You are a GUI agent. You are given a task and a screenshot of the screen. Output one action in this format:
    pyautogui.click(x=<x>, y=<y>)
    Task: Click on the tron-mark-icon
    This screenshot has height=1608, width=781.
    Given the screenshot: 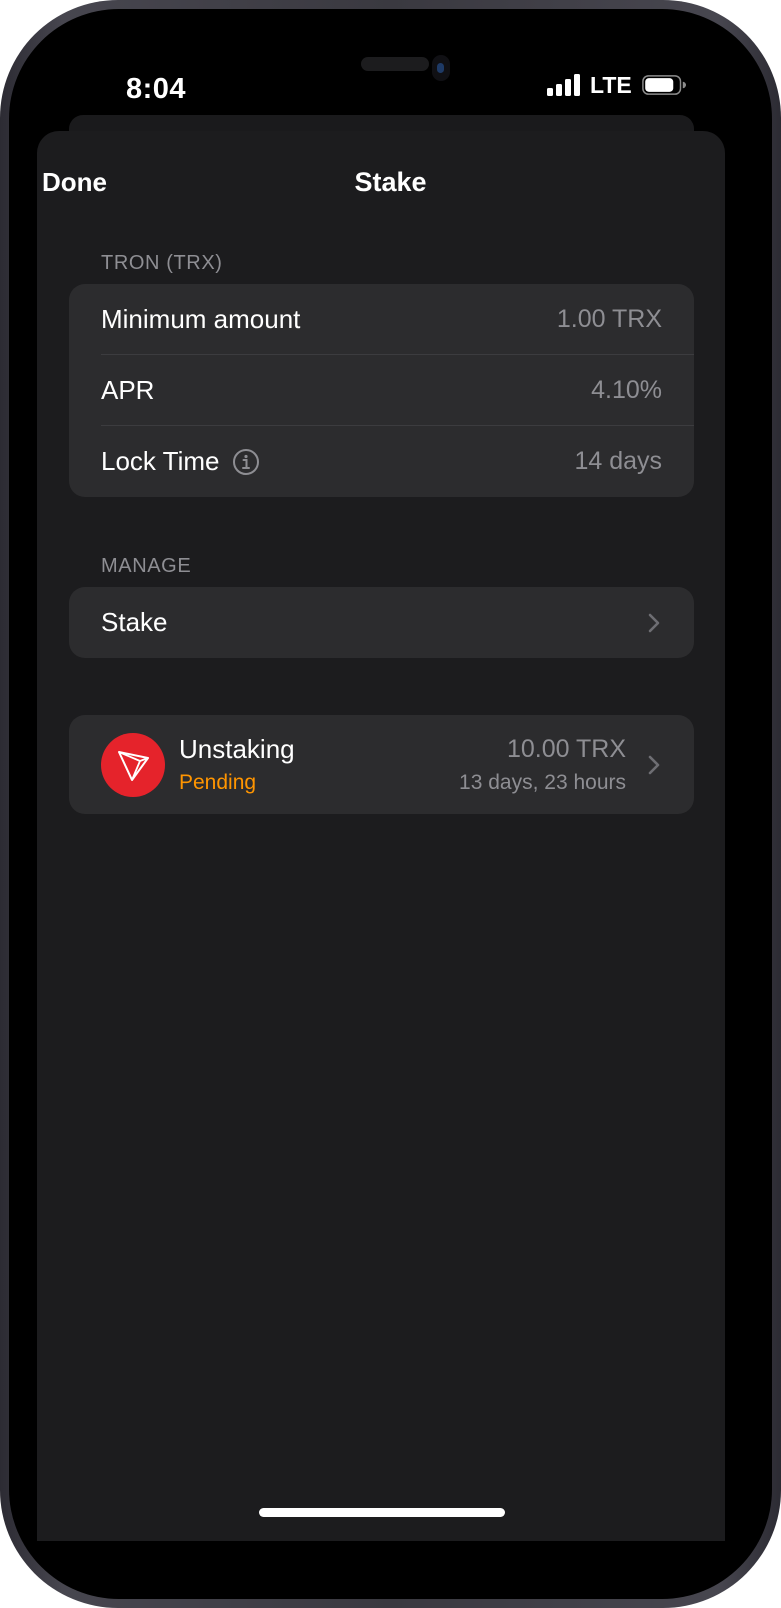 What is the action you would take?
    pyautogui.click(x=133, y=765)
    